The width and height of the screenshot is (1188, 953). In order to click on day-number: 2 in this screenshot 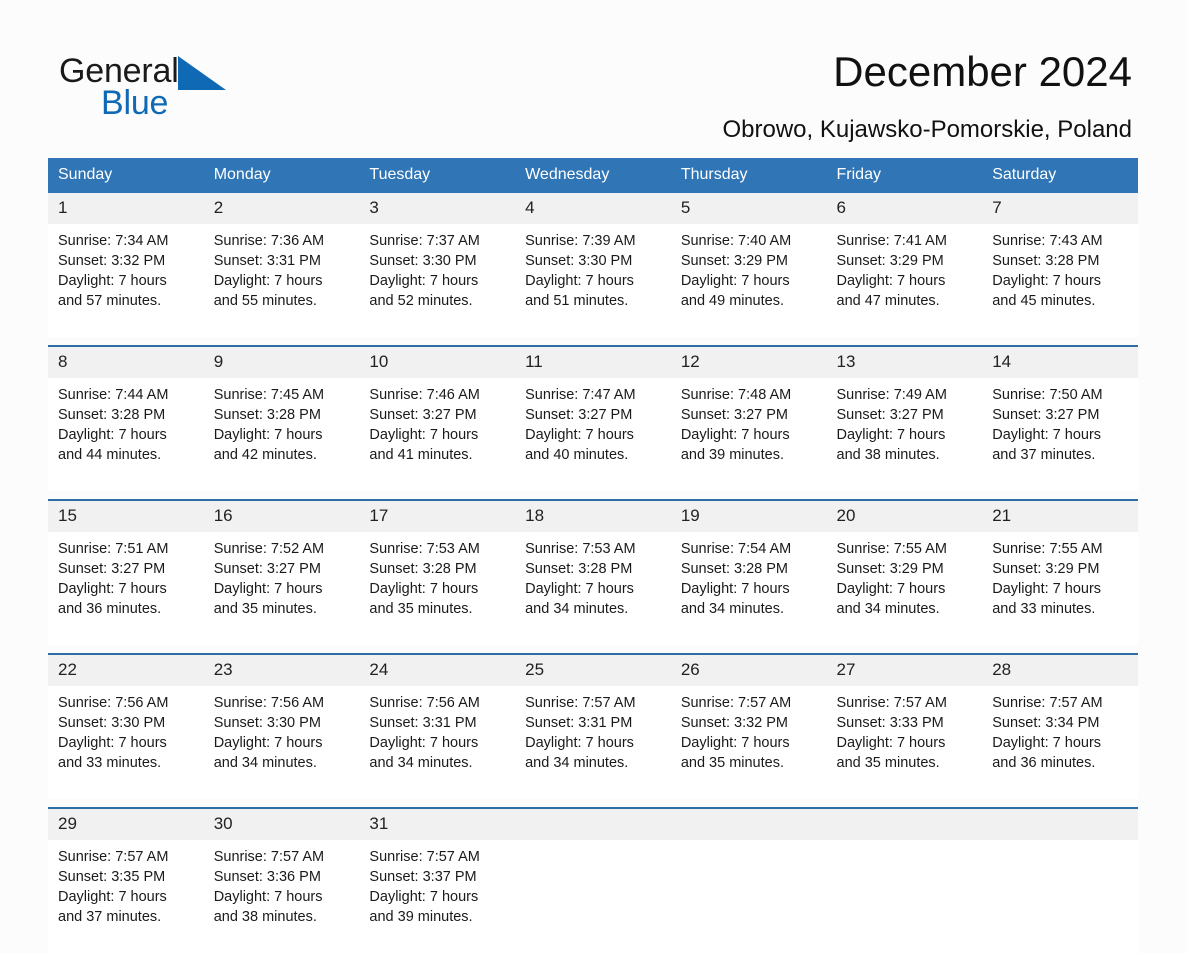, I will do `click(281, 208)`.